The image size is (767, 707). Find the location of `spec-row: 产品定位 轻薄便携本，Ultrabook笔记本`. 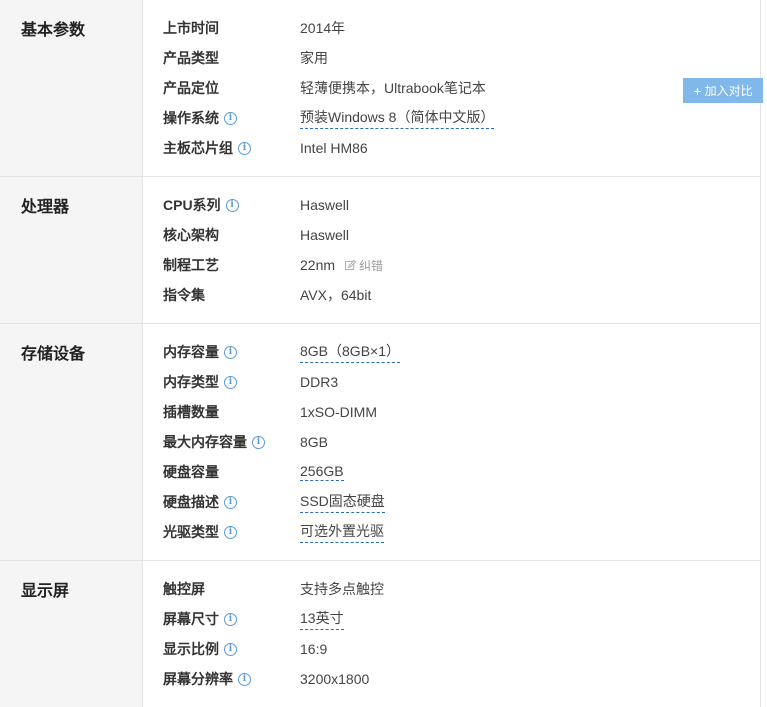

spec-row: 产品定位 轻薄便携本，Ultrabook笔记本 is located at coordinates (451, 88).